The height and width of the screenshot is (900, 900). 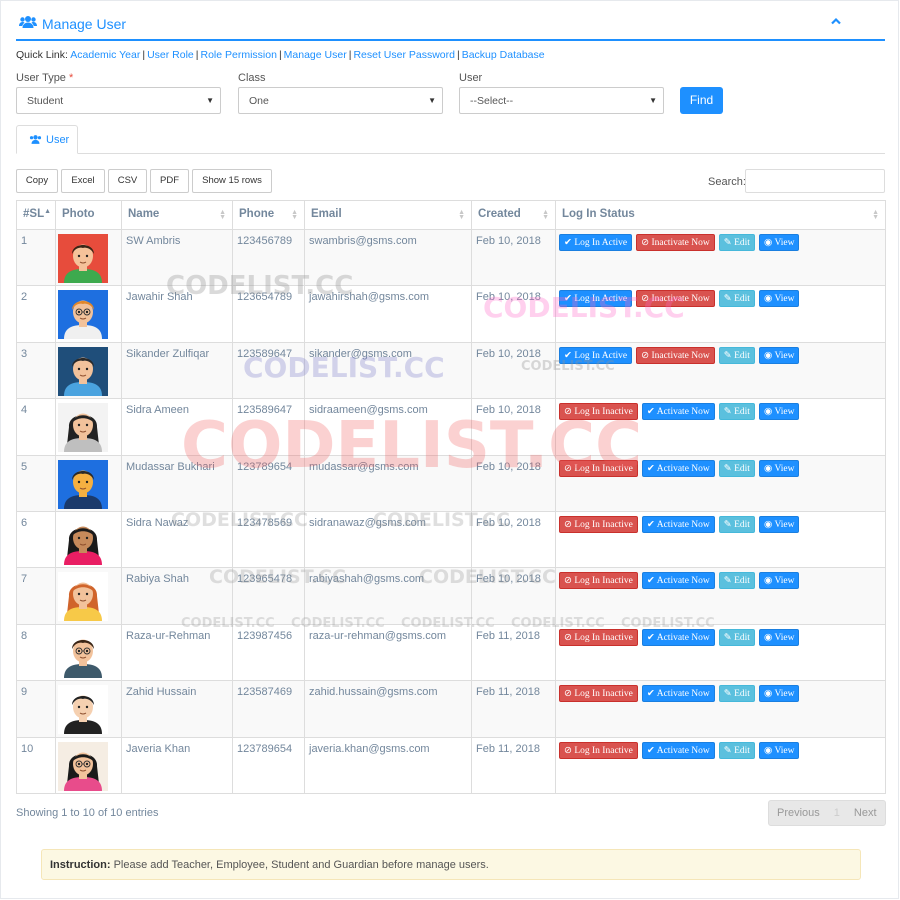 I want to click on pdf-button: PDF, so click(x=169, y=181).